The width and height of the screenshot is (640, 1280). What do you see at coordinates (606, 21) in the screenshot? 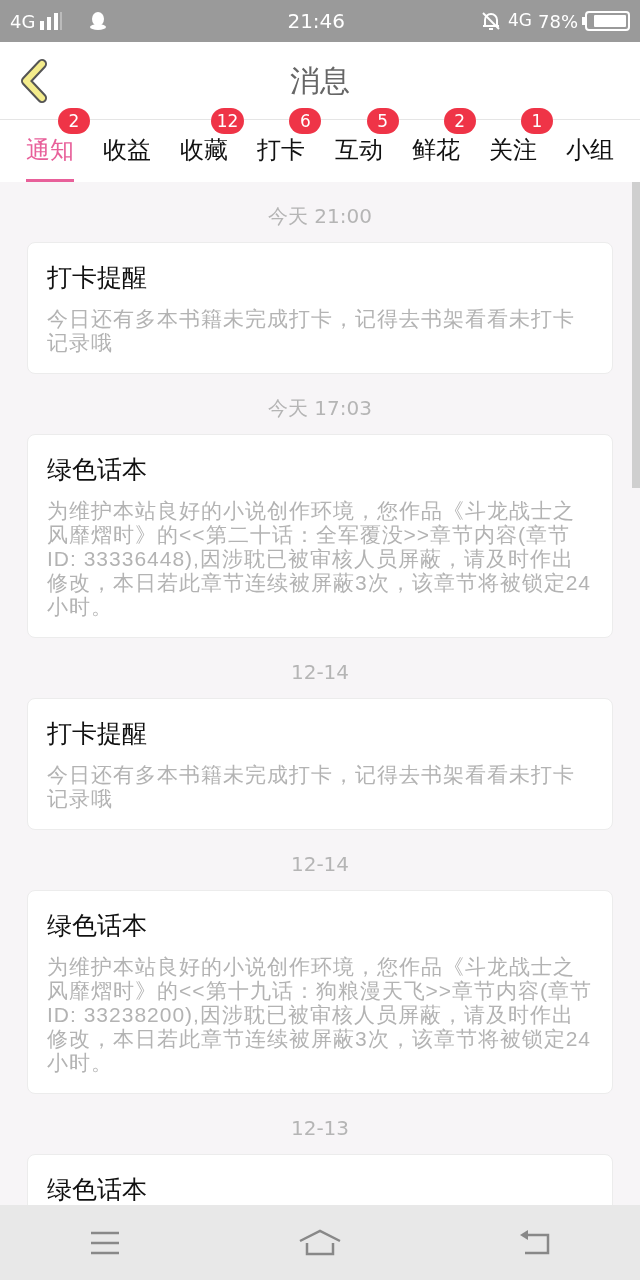
I see `battery-icon` at bounding box center [606, 21].